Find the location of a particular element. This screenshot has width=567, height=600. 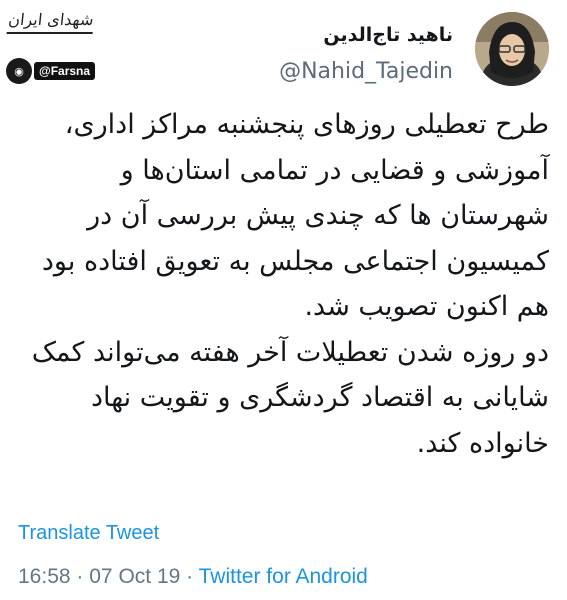

avatar is located at coordinates (512, 49).